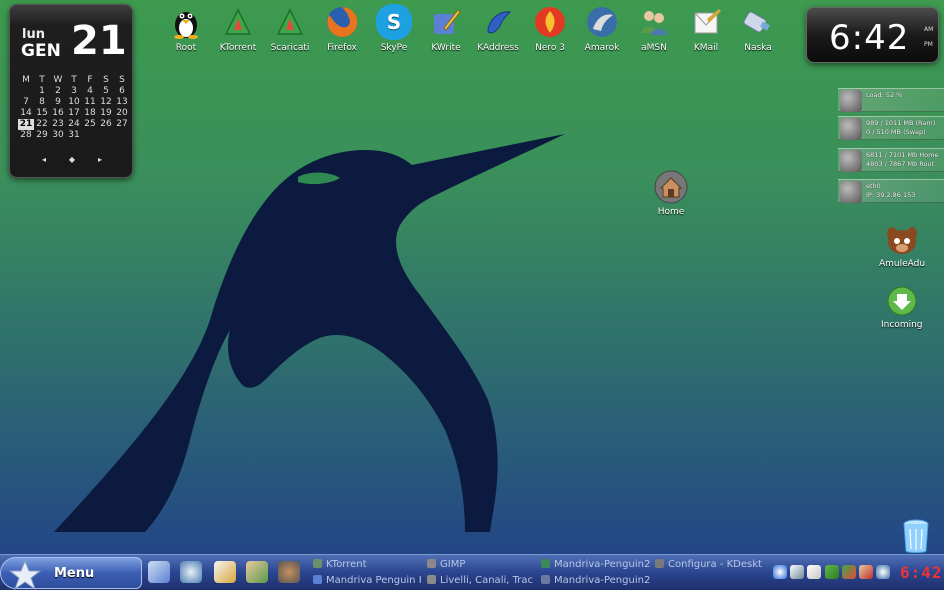  What do you see at coordinates (58, 102) in the screenshot?
I see `calendar-day: 9` at bounding box center [58, 102].